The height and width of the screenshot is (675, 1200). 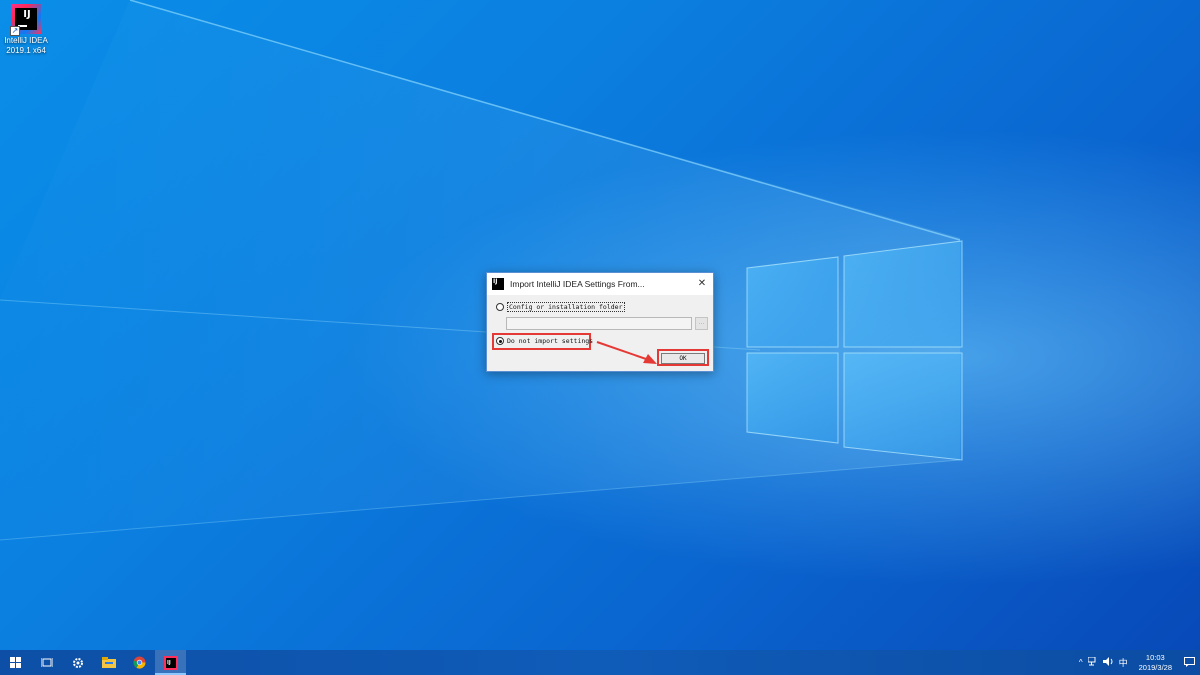 What do you see at coordinates (600, 662) in the screenshot?
I see `taskbar: IJ ^ 中 10:03 2019/3/28` at bounding box center [600, 662].